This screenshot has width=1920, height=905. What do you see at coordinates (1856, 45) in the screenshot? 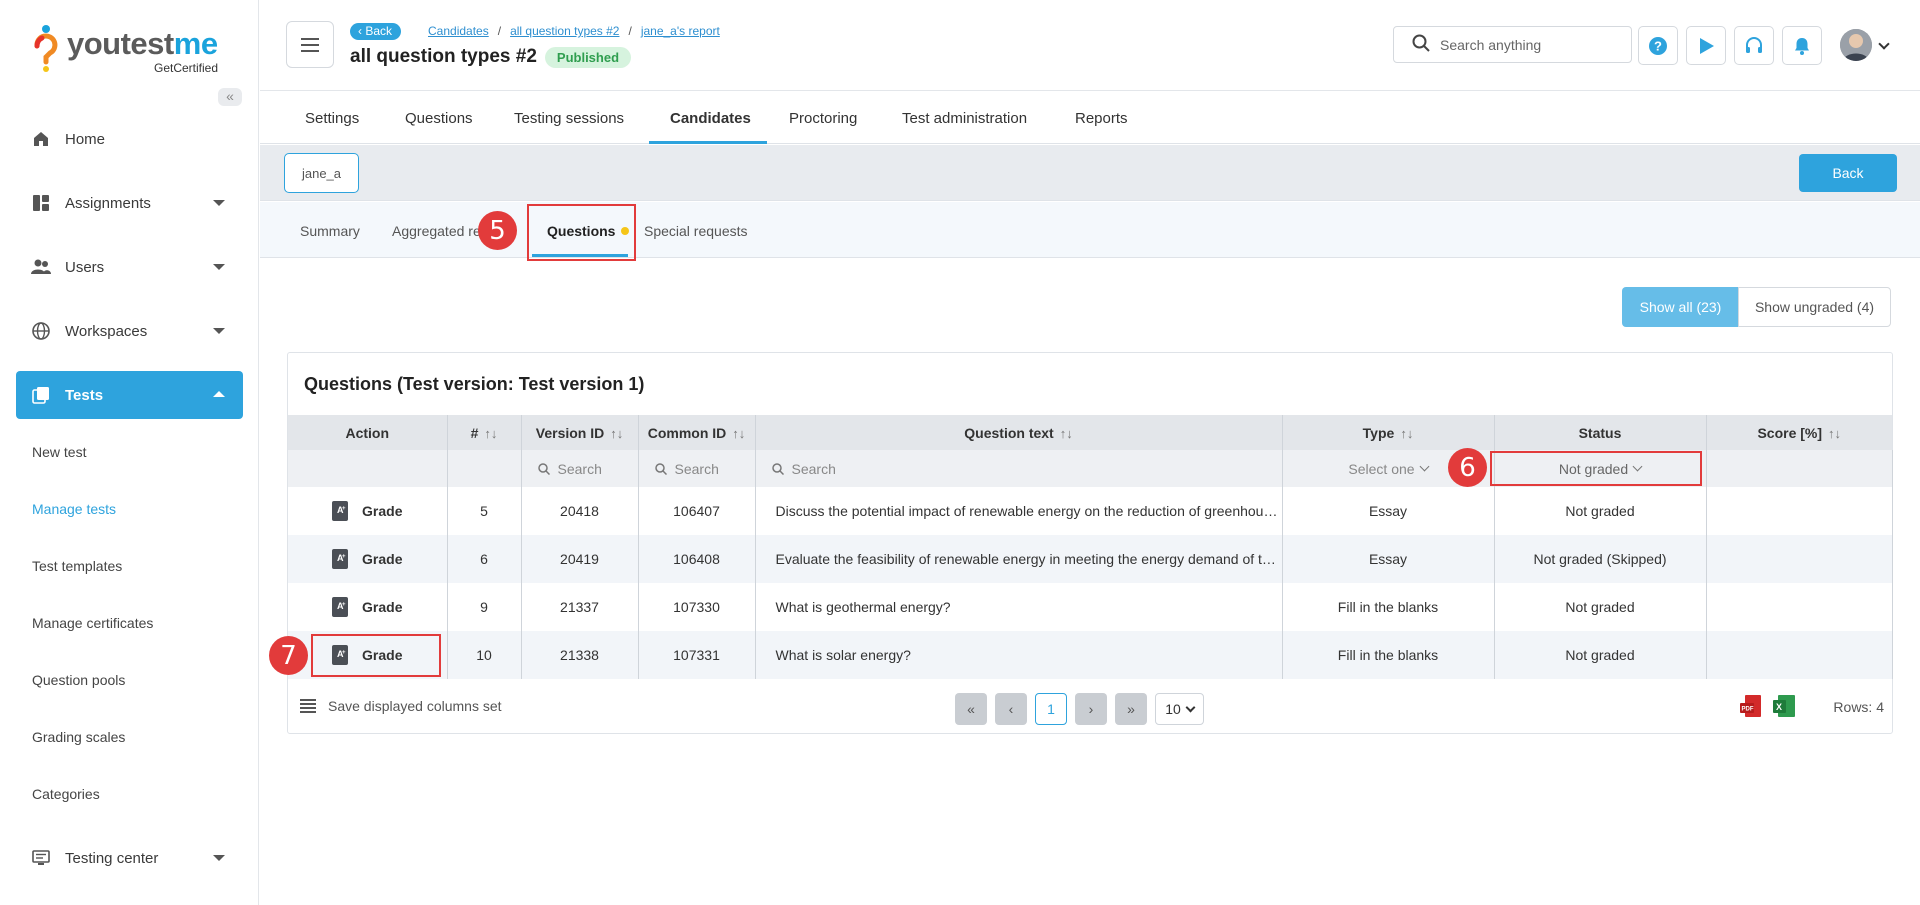
I see `avatar` at bounding box center [1856, 45].